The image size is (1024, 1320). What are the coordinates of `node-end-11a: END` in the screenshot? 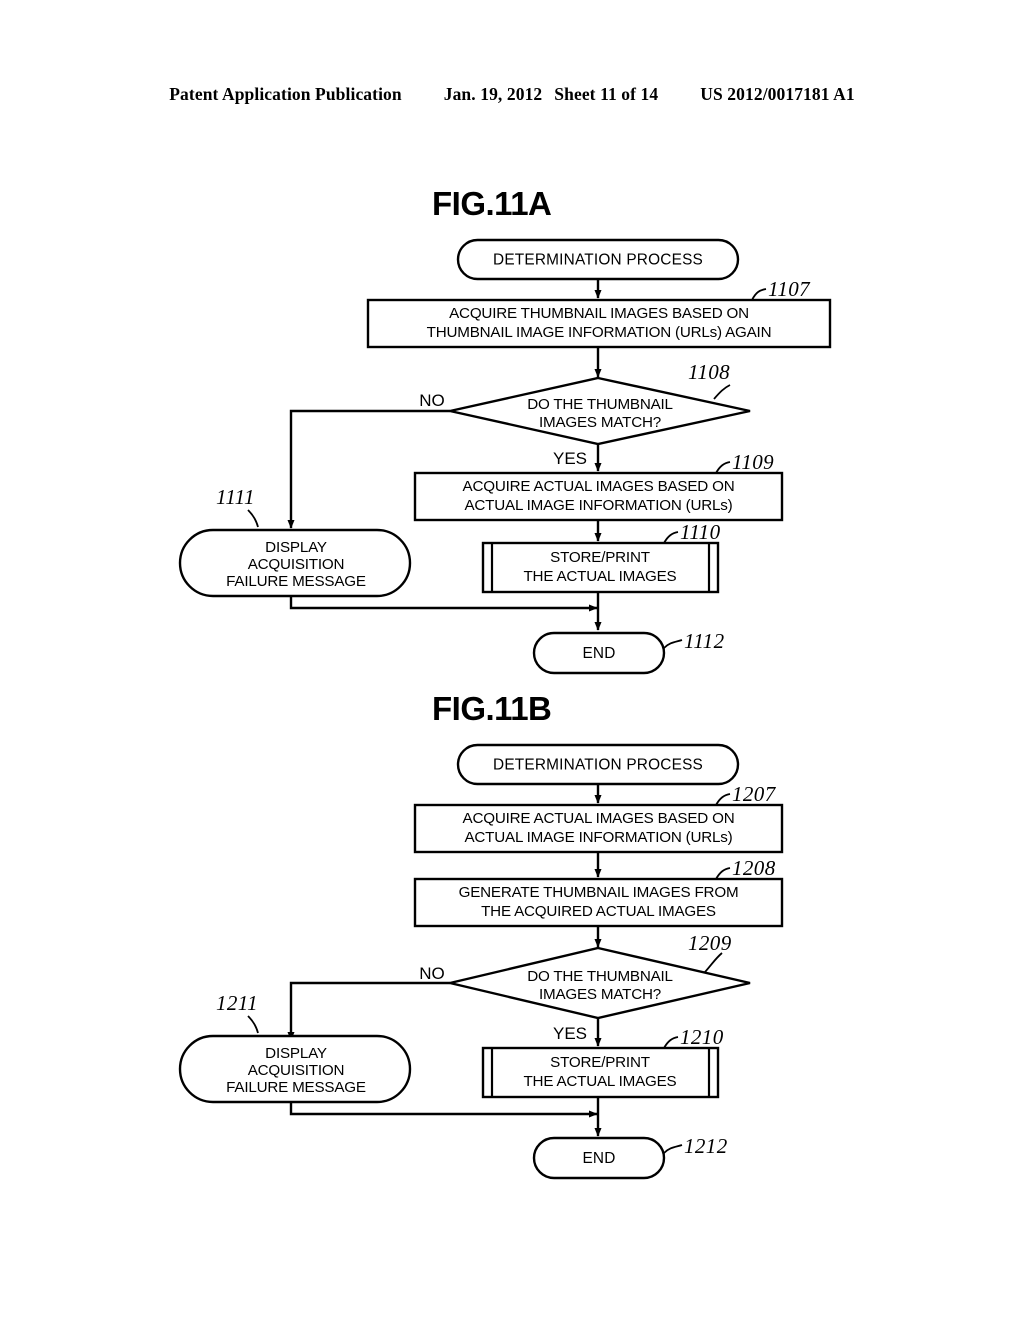 It's located at (599, 653).